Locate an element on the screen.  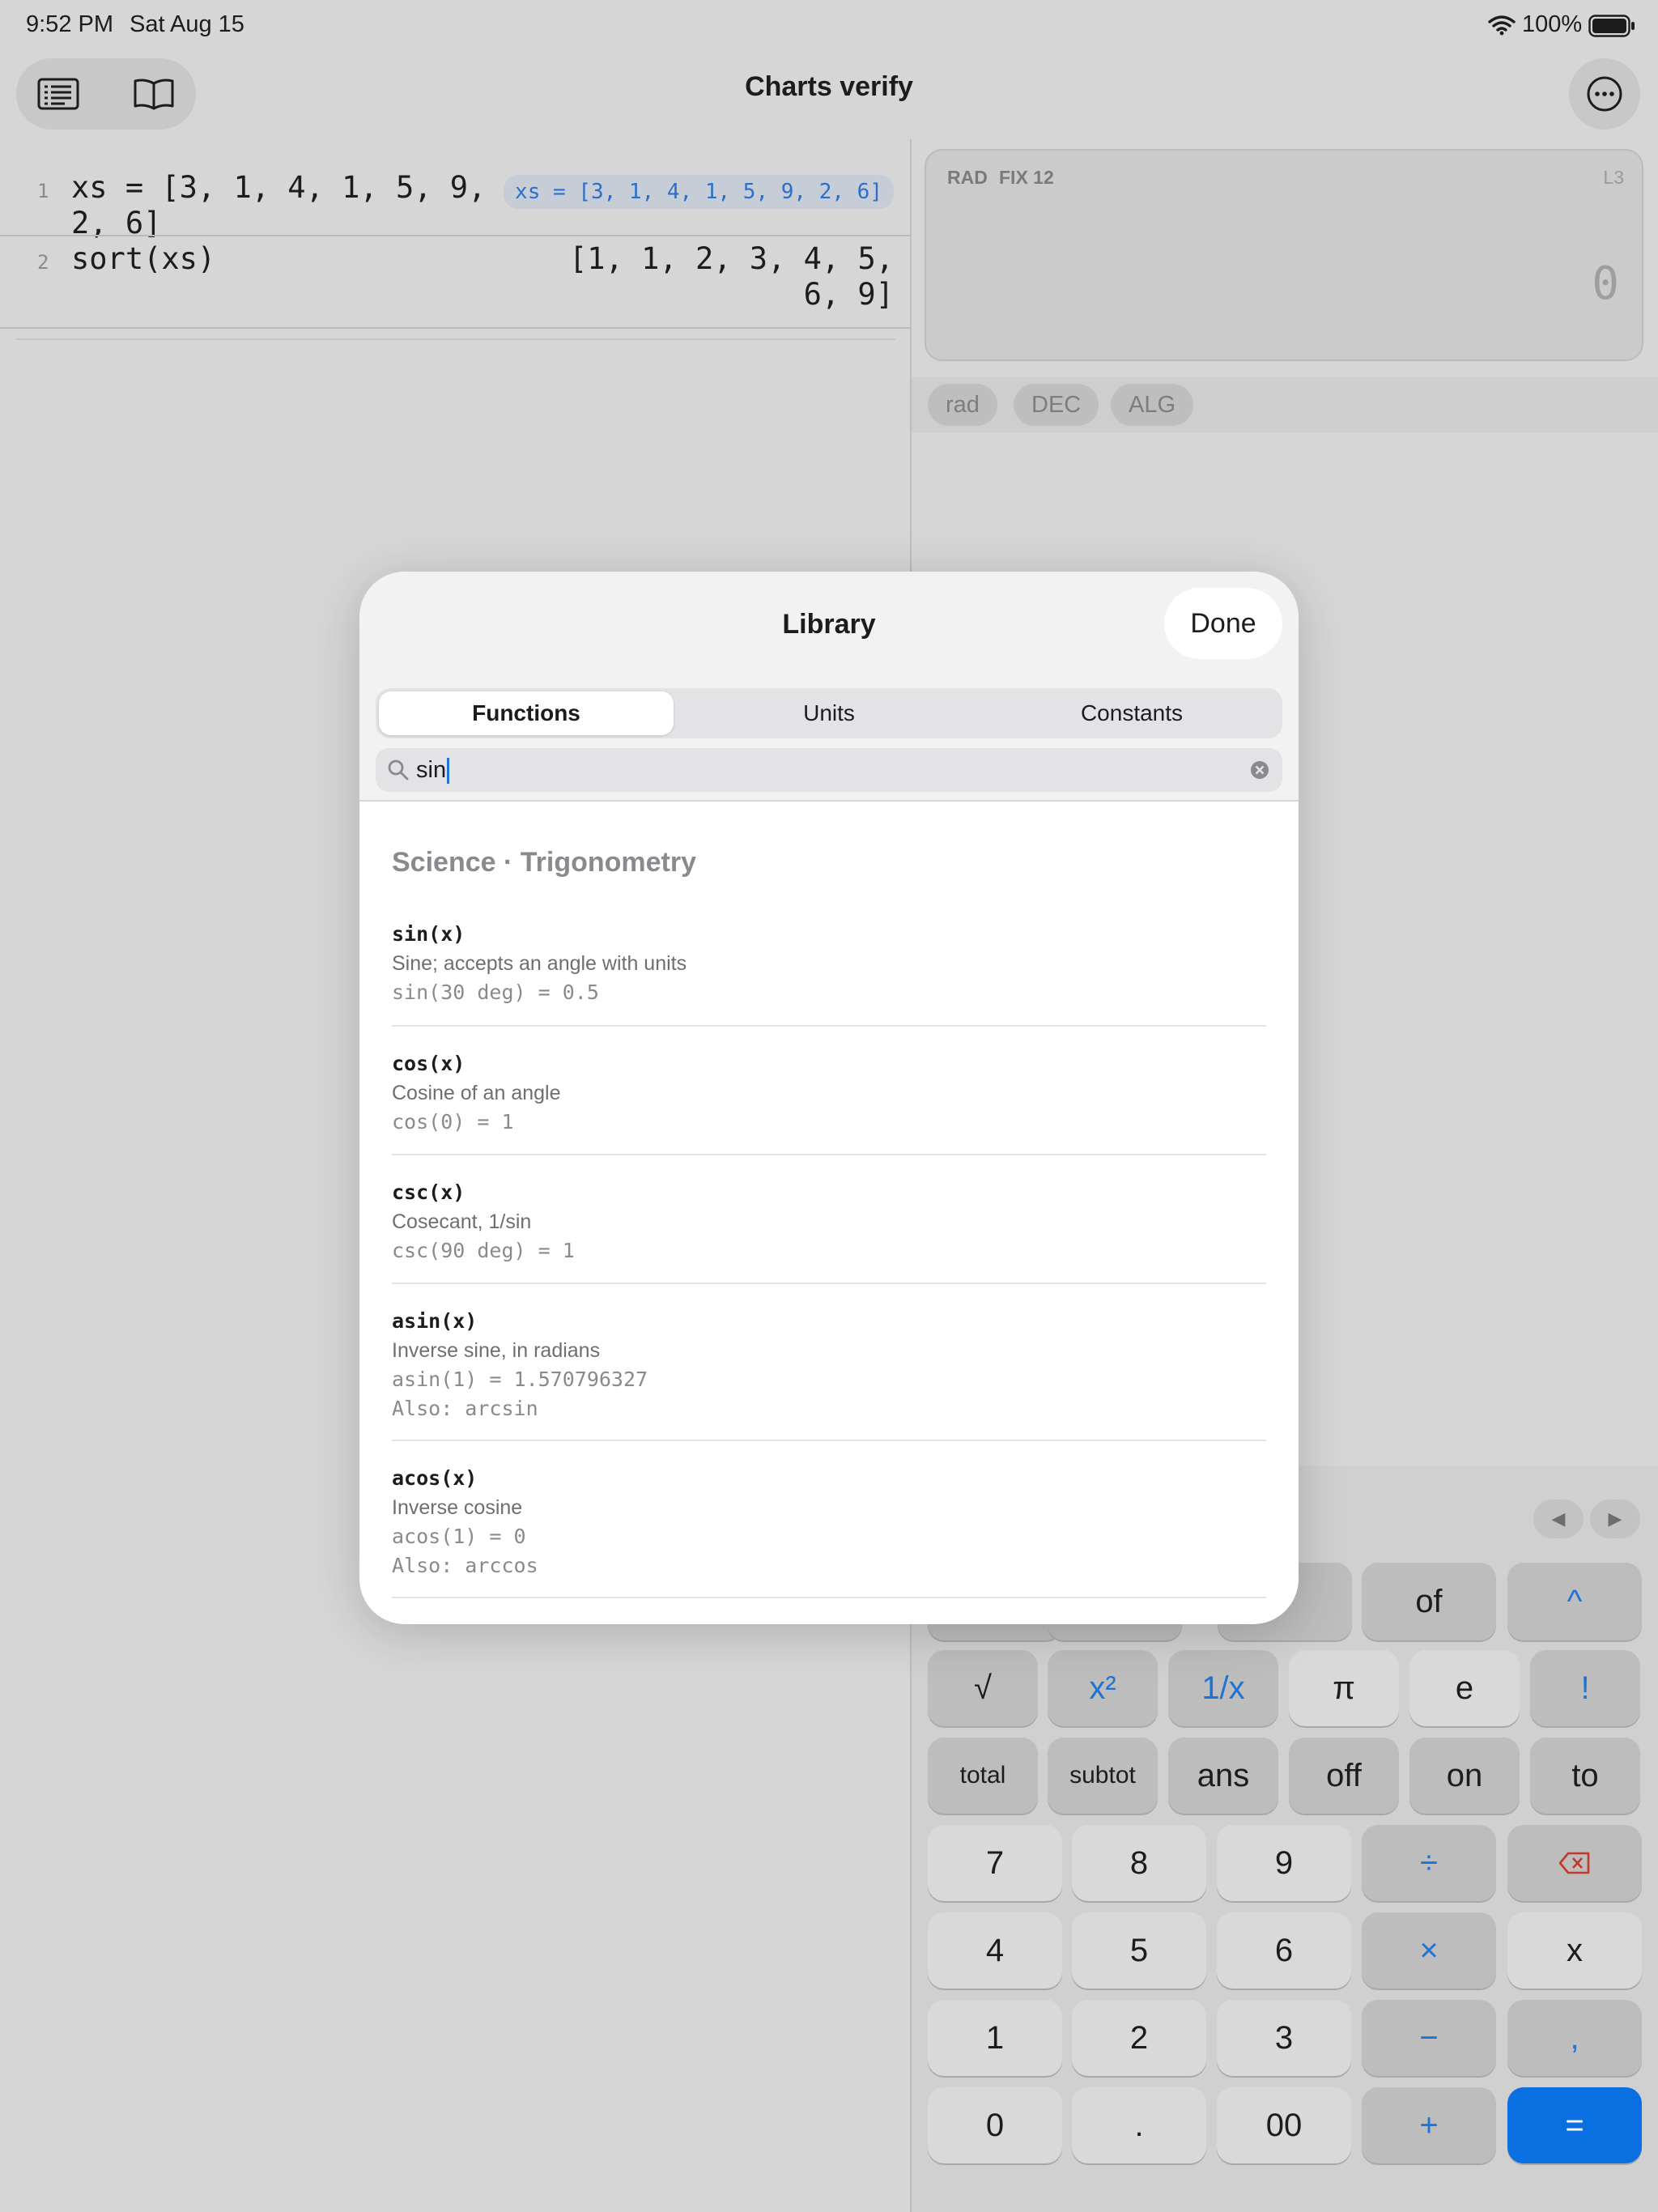
search-value: sin is located at coordinates (431, 770).